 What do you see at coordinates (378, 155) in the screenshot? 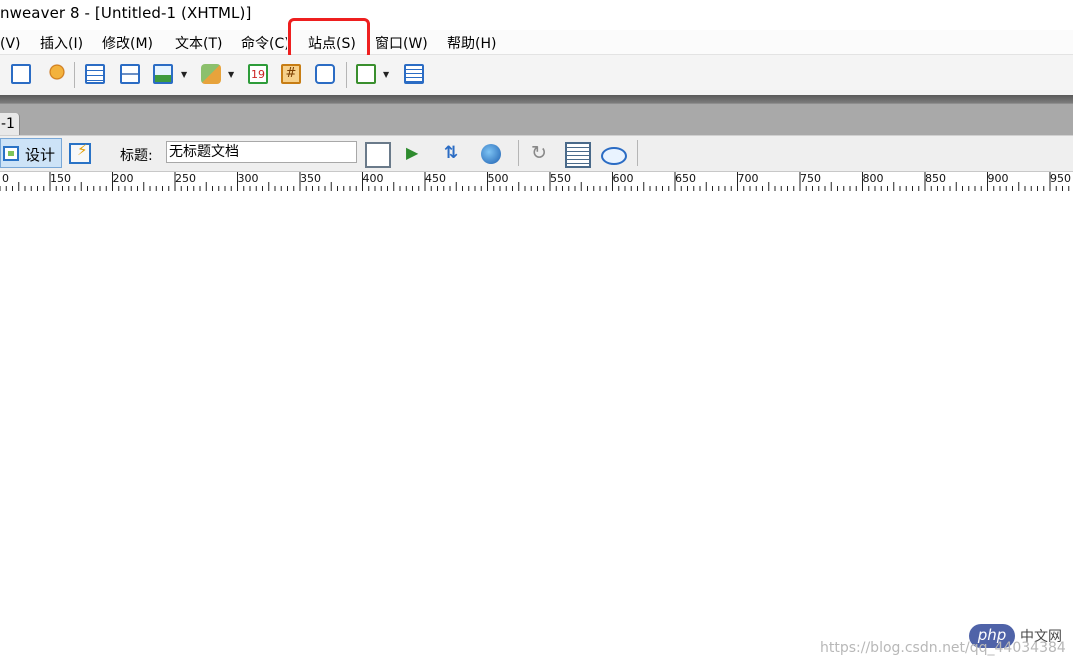
I see `validate-markup-icon` at bounding box center [378, 155].